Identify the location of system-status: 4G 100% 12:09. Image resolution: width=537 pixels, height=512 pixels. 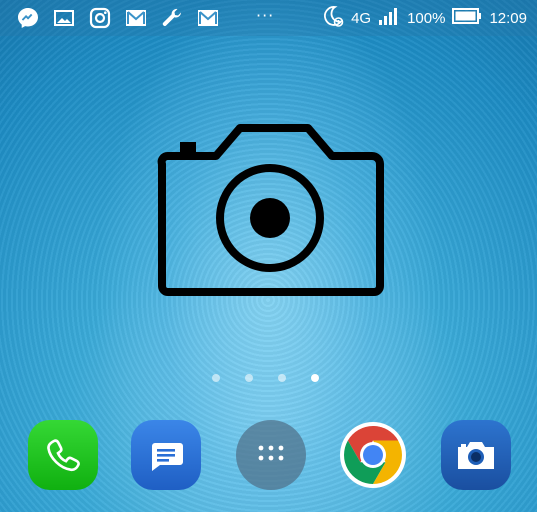
(420, 18).